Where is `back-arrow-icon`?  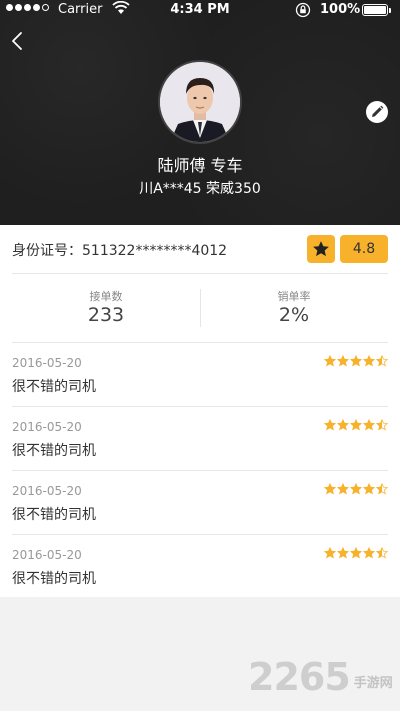
back-arrow-icon is located at coordinates (17, 41).